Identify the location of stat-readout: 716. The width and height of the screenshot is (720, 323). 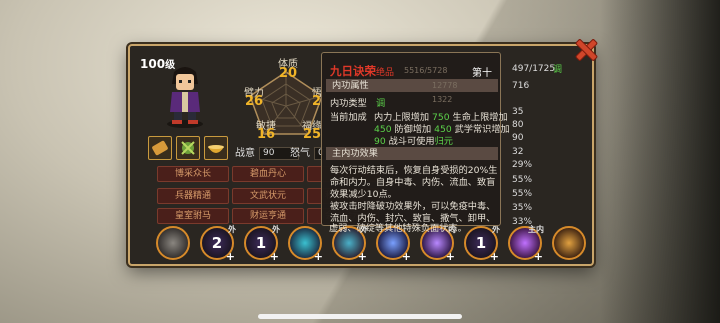
(521, 86).